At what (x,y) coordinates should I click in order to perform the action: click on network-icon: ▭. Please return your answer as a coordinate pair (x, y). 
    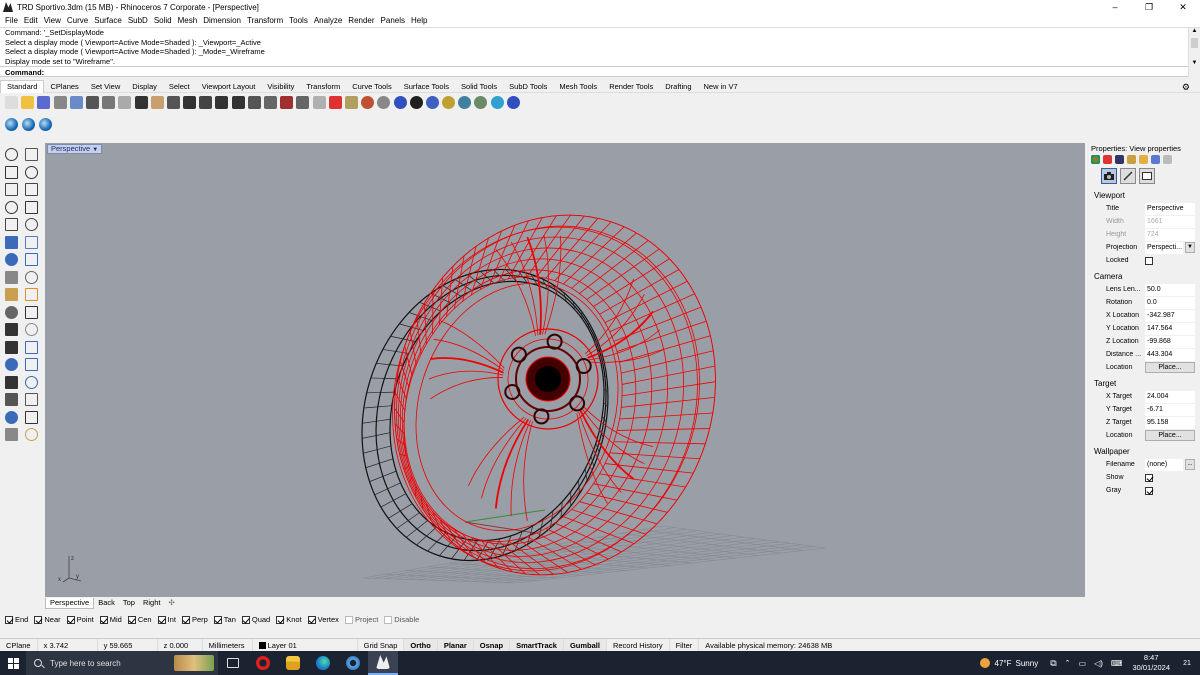
    Looking at the image, I should click on (1083, 663).